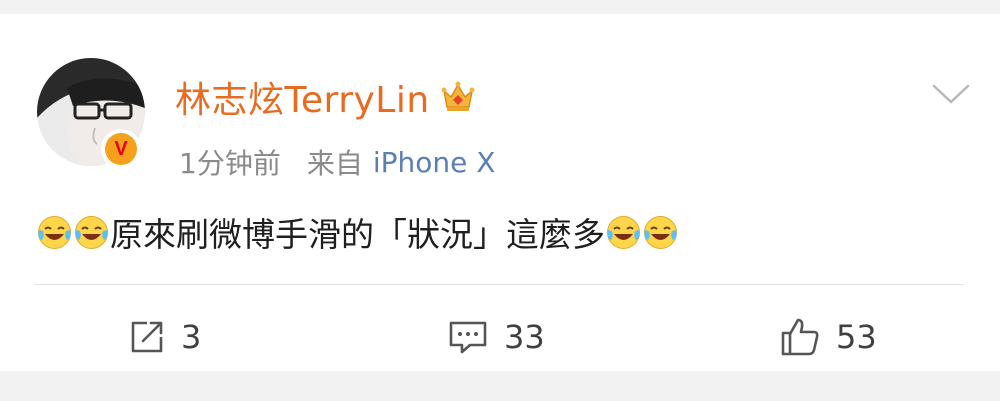 This screenshot has height=401, width=1000. What do you see at coordinates (434, 162) in the screenshot?
I see `source-device: iPhone X` at bounding box center [434, 162].